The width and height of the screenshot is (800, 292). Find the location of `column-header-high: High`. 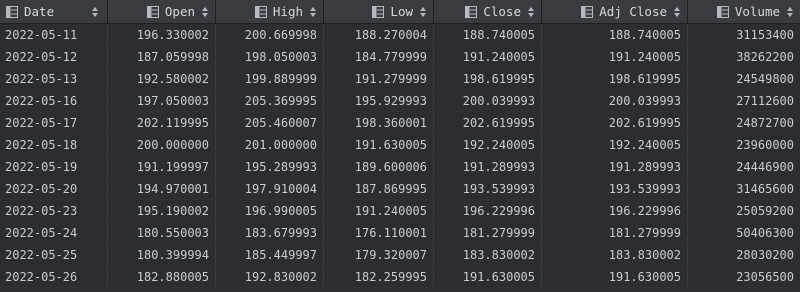

column-header-high: High is located at coordinates (270, 11).